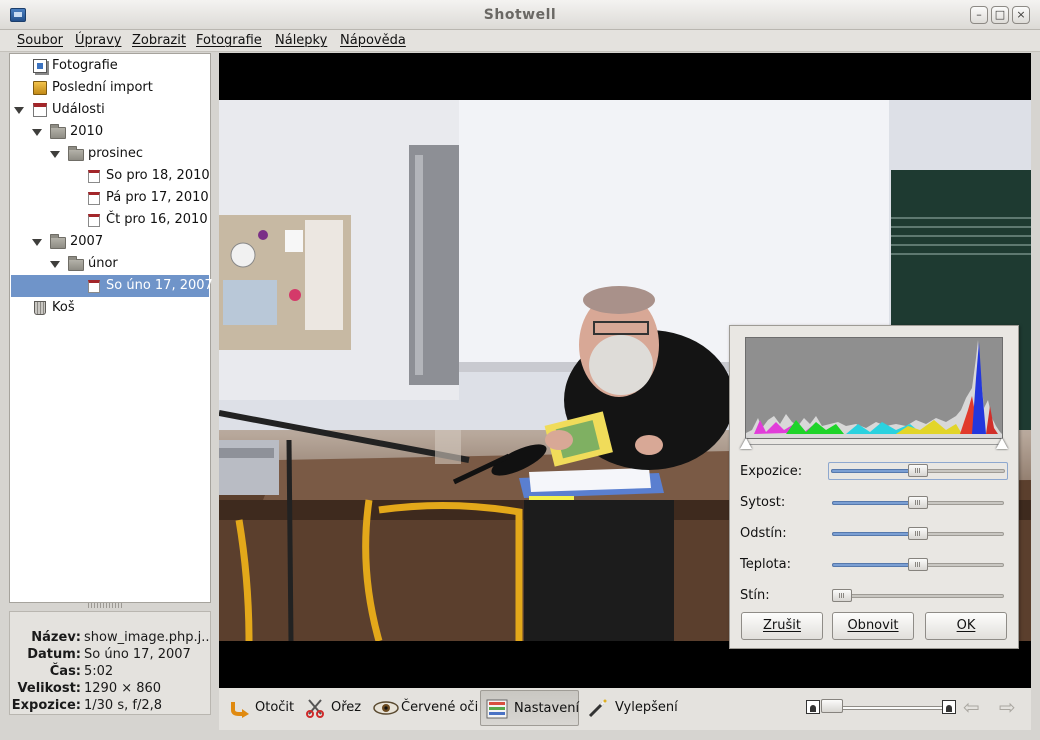 The height and width of the screenshot is (740, 1040). What do you see at coordinates (110, 308) in the screenshot?
I see `sidebar-item-trash: Koš` at bounding box center [110, 308].